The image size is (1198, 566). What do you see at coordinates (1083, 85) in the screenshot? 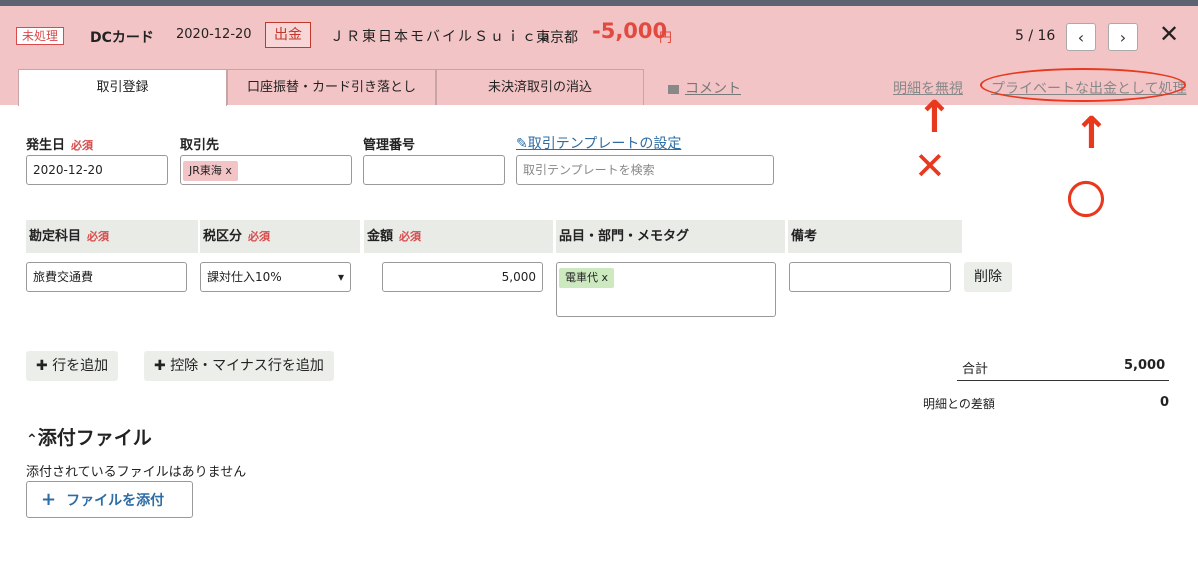
I see `annotation-ellipse` at bounding box center [1083, 85].